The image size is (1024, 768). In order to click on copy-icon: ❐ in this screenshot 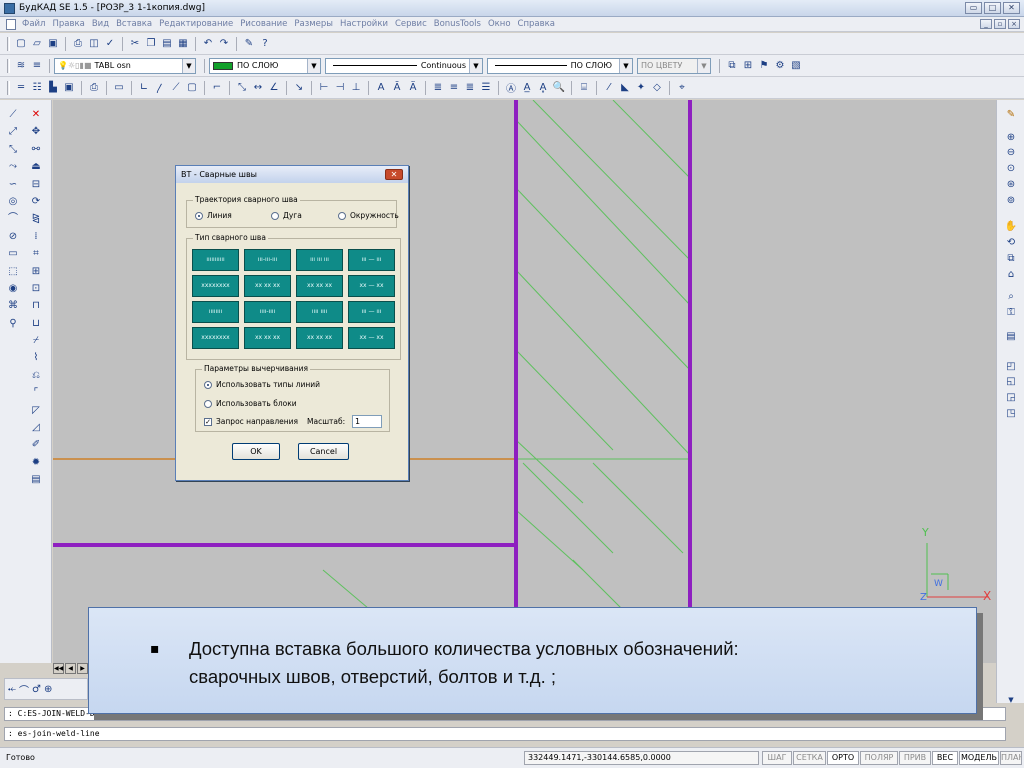, I will do `click(151, 44)`.